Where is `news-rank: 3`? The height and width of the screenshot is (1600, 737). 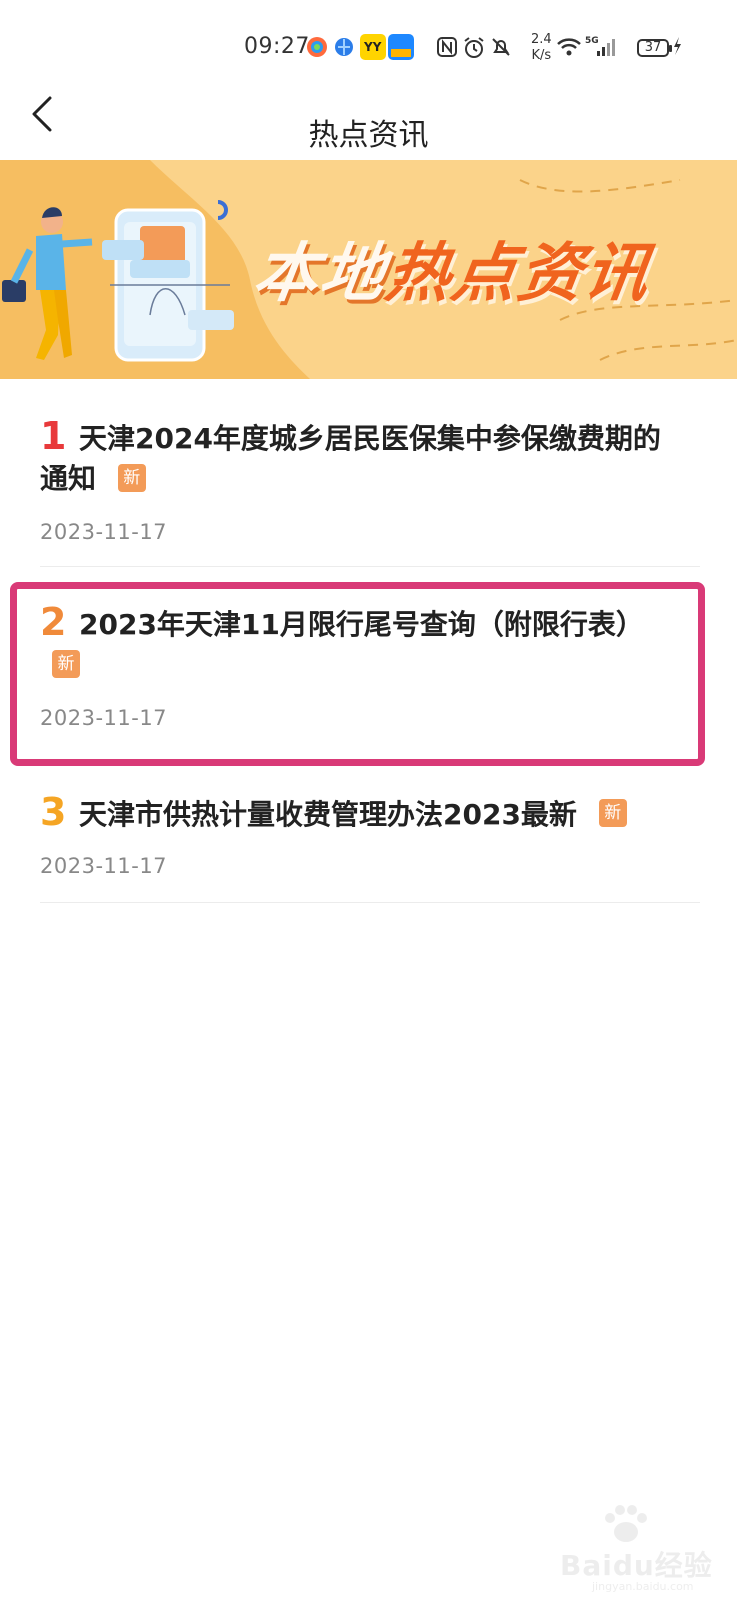 news-rank: 3 is located at coordinates (53, 812).